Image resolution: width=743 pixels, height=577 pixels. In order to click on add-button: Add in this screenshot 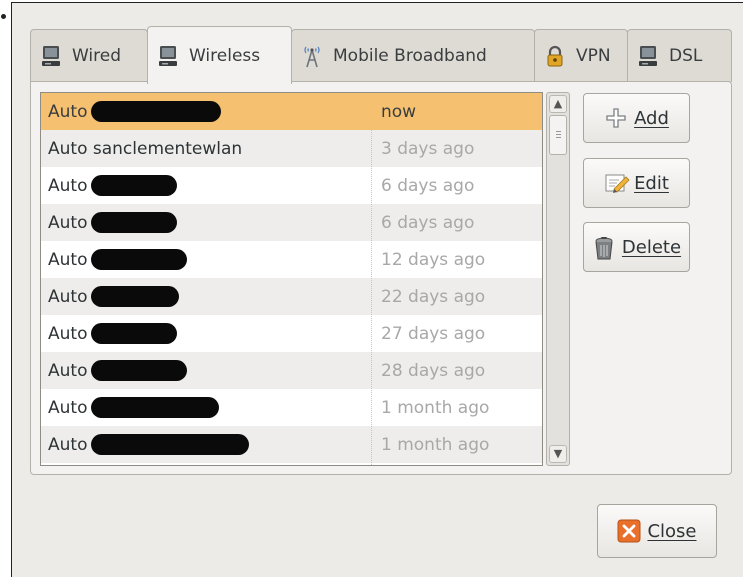, I will do `click(636, 118)`.